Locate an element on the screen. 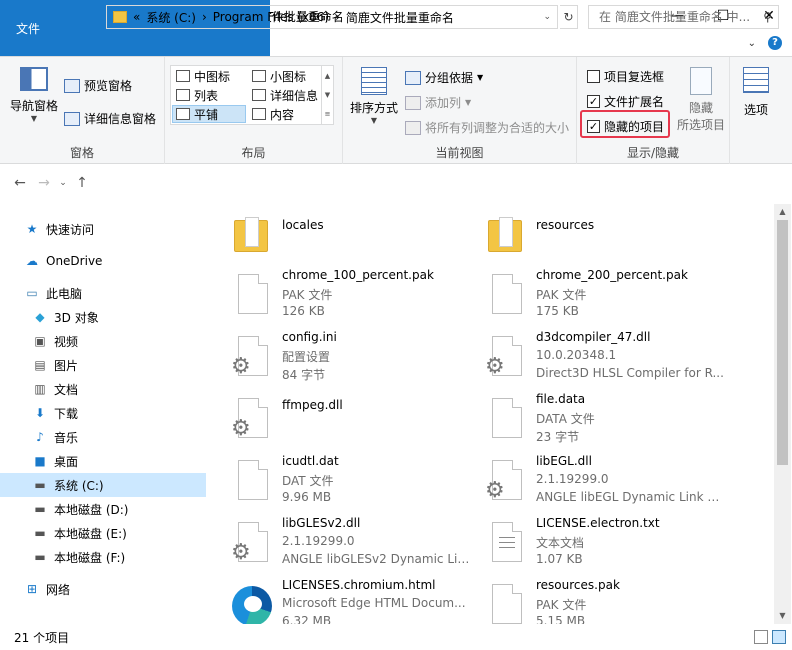 The height and width of the screenshot is (650, 792). details-icon is located at coordinates (259, 95).